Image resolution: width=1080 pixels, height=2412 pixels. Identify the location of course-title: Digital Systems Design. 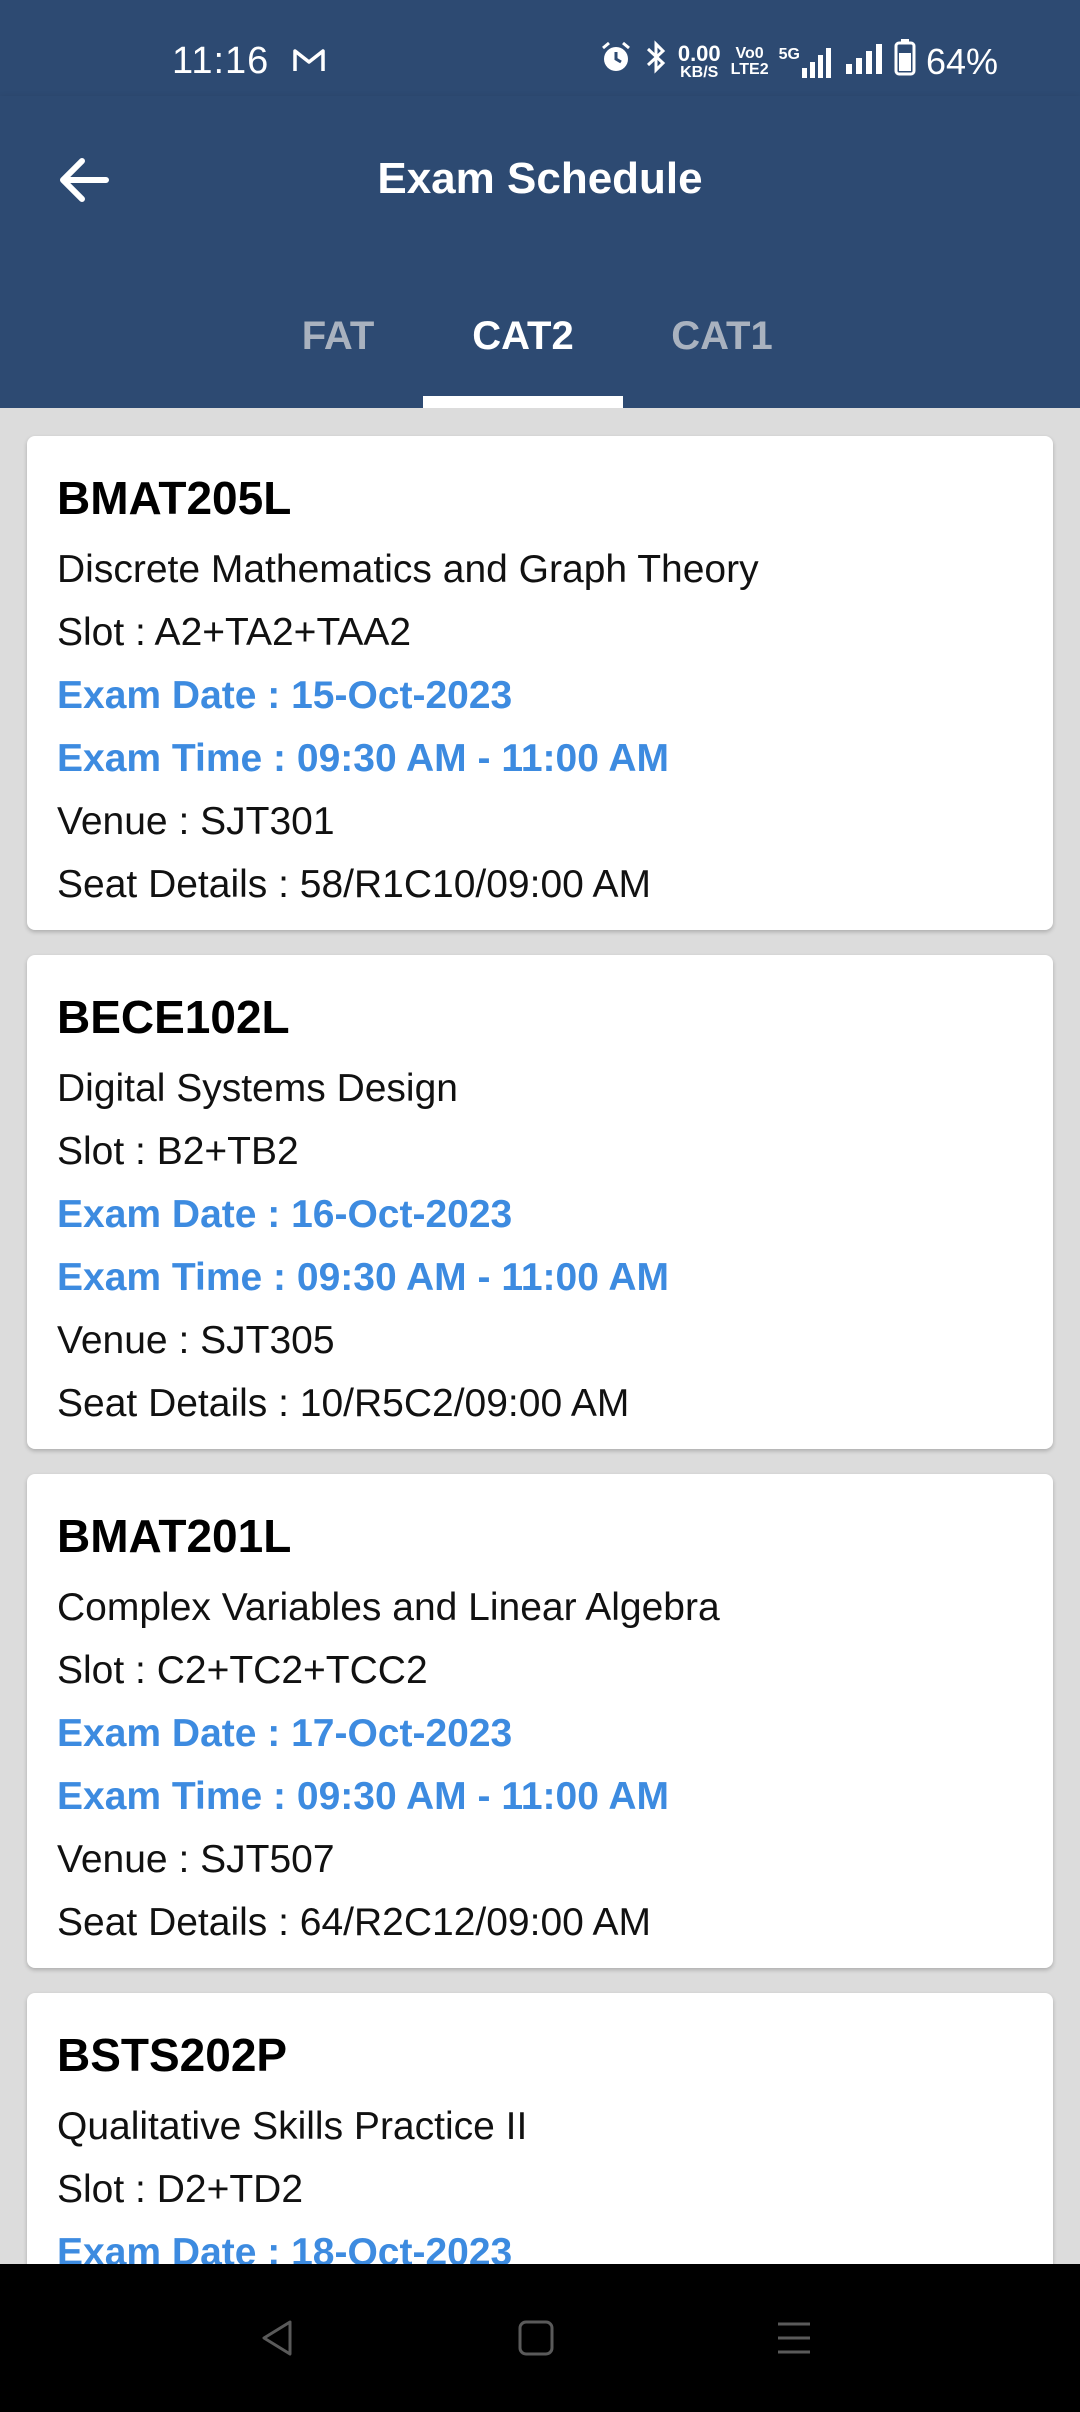
(257, 1088).